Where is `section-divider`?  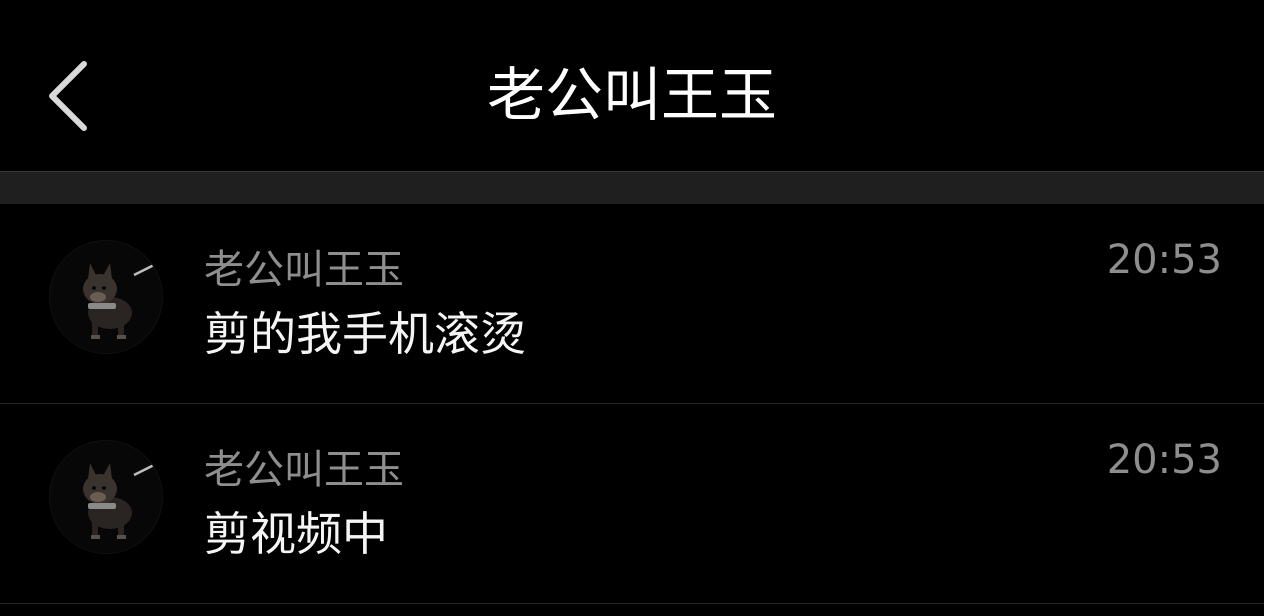
section-divider is located at coordinates (632, 188).